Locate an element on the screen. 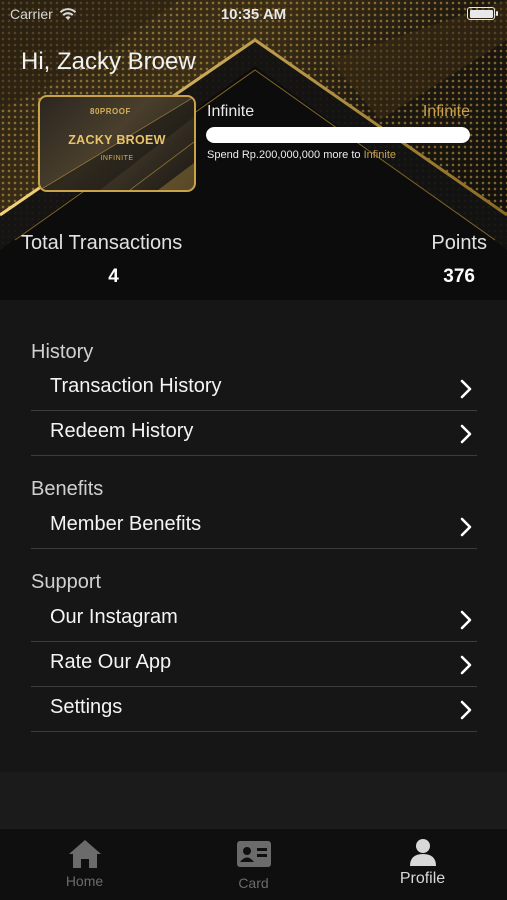 The width and height of the screenshot is (507, 900). tier-progress-bar is located at coordinates (338, 135).